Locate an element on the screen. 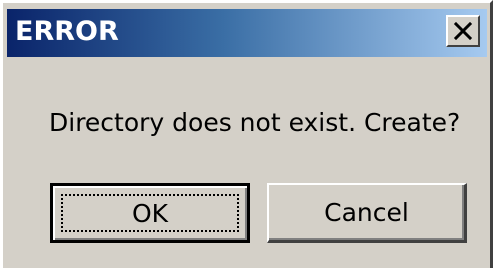 This screenshot has height=268, width=496. focus-rectangle is located at coordinates (150, 213).